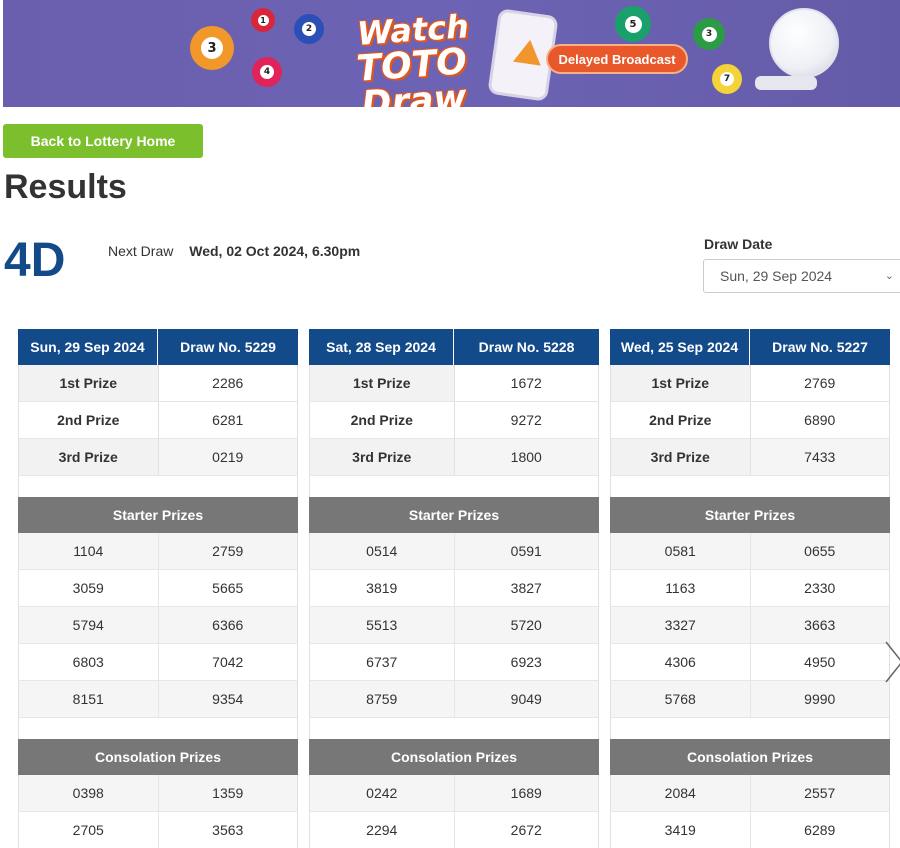 The height and width of the screenshot is (848, 900). Describe the element at coordinates (382, 588) in the screenshot. I see `starter-number: 3819` at that location.